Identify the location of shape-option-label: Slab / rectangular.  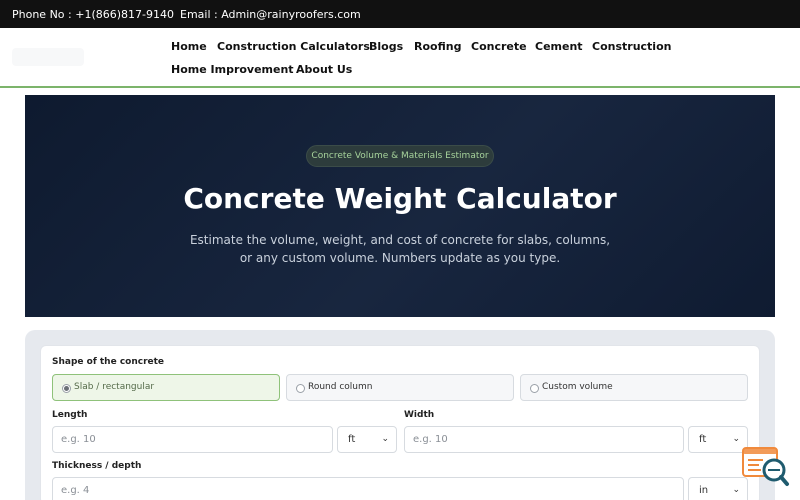
(114, 387).